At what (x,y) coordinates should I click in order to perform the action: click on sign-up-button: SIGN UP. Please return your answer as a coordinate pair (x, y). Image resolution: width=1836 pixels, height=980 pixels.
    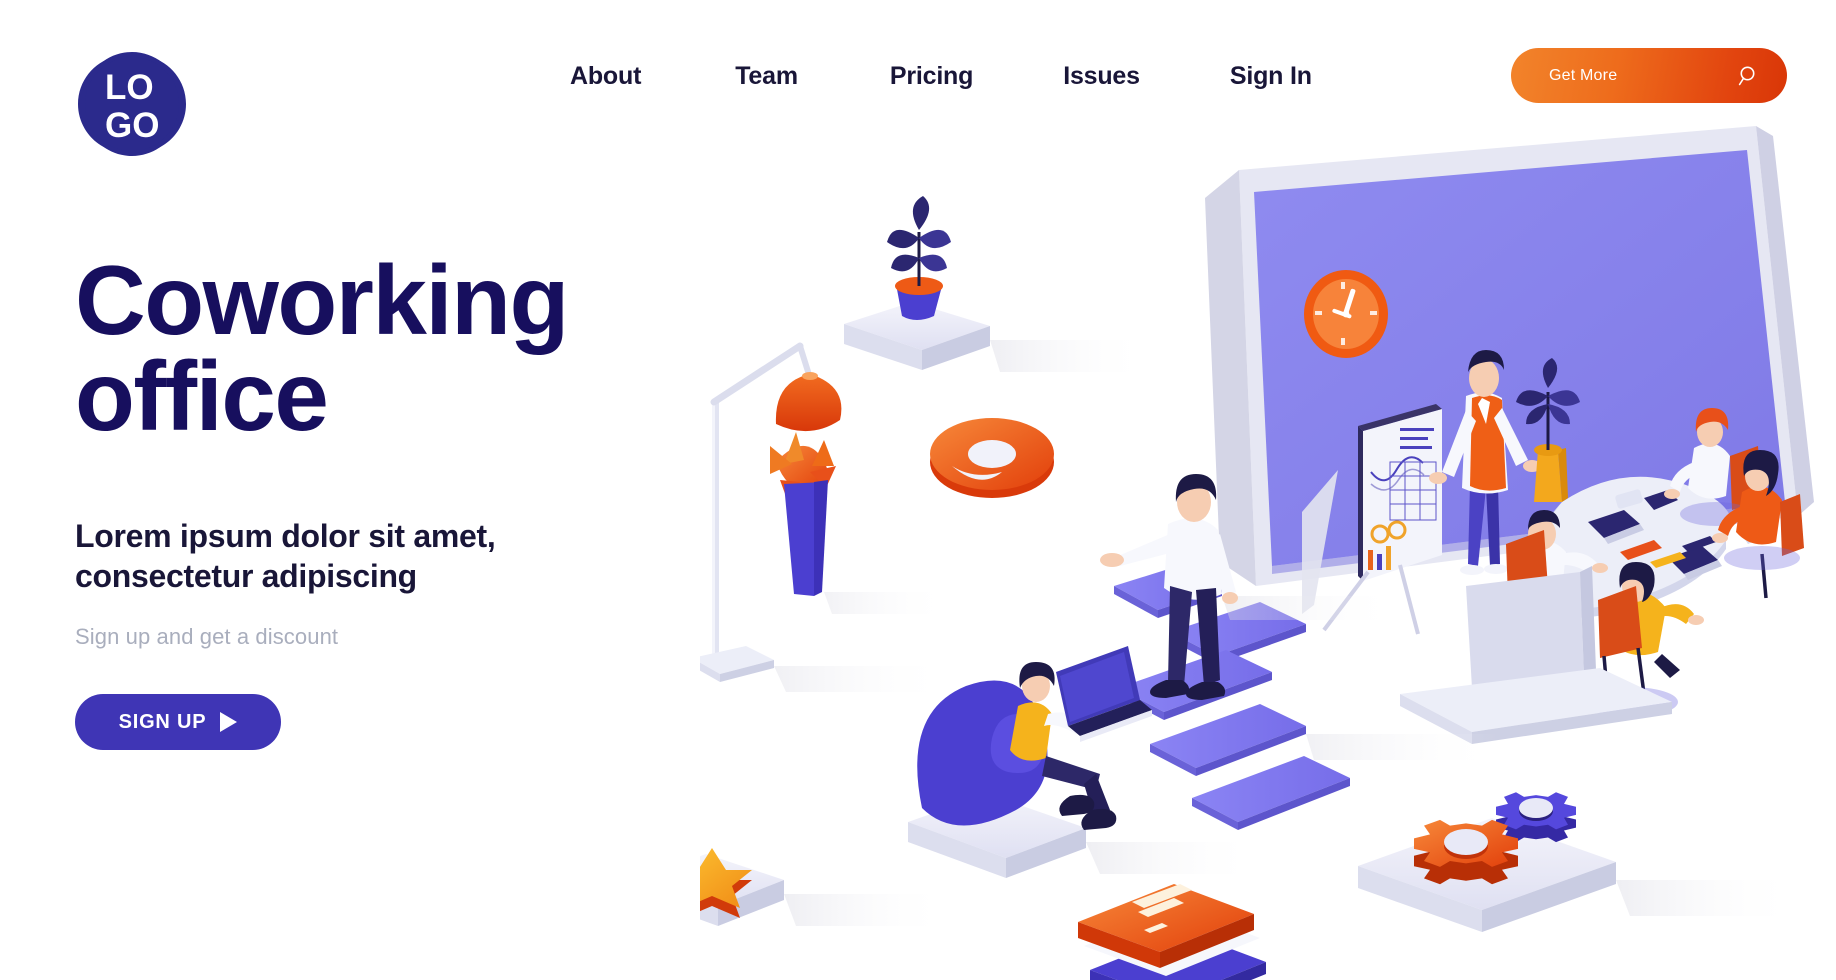
    Looking at the image, I should click on (178, 722).